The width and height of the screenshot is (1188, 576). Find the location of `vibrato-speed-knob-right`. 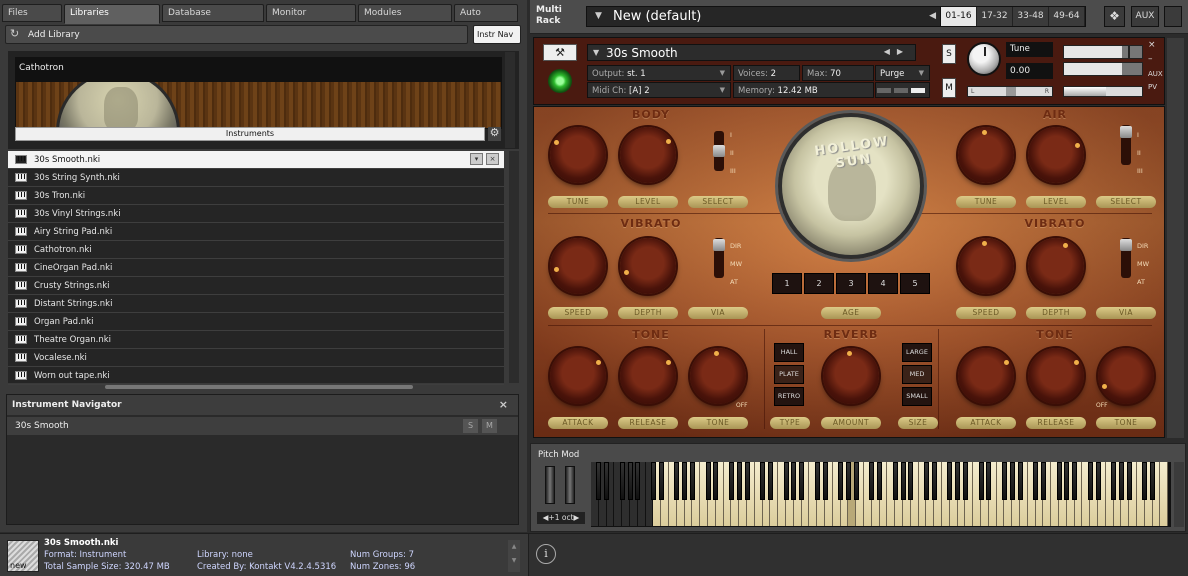

vibrato-speed-knob-right is located at coordinates (986, 266).